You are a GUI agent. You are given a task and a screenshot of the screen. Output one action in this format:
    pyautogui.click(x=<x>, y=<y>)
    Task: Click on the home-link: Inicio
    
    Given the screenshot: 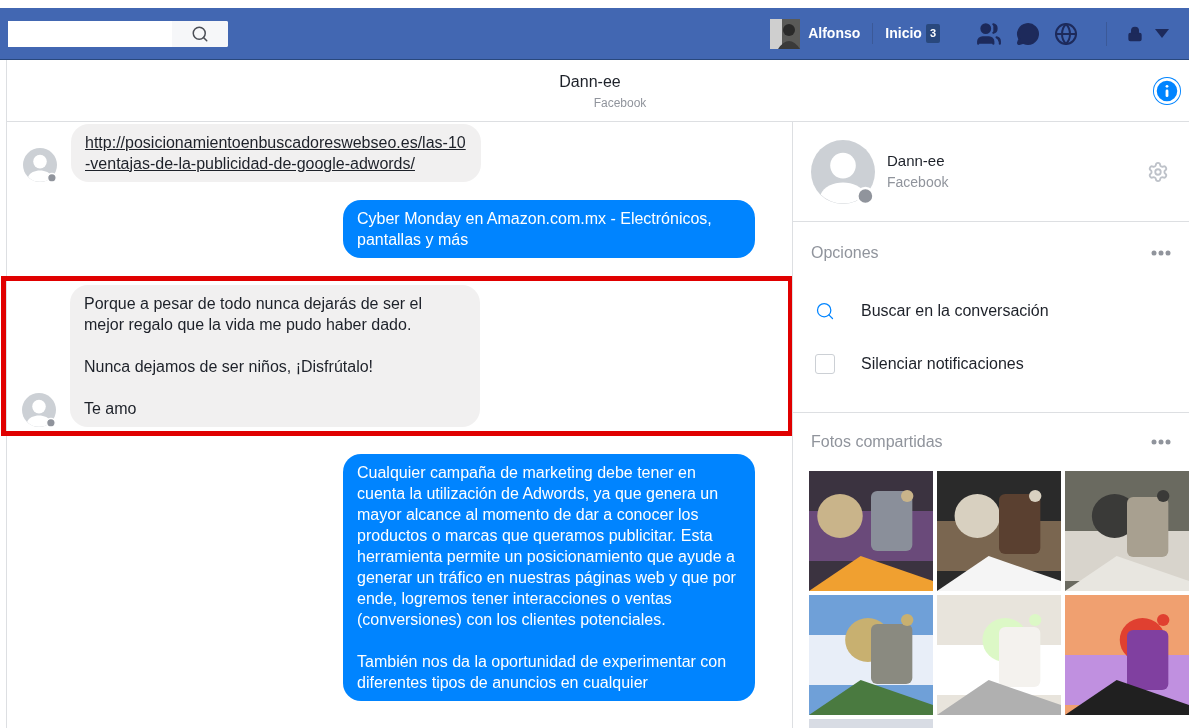 What is the action you would take?
    pyautogui.click(x=903, y=33)
    